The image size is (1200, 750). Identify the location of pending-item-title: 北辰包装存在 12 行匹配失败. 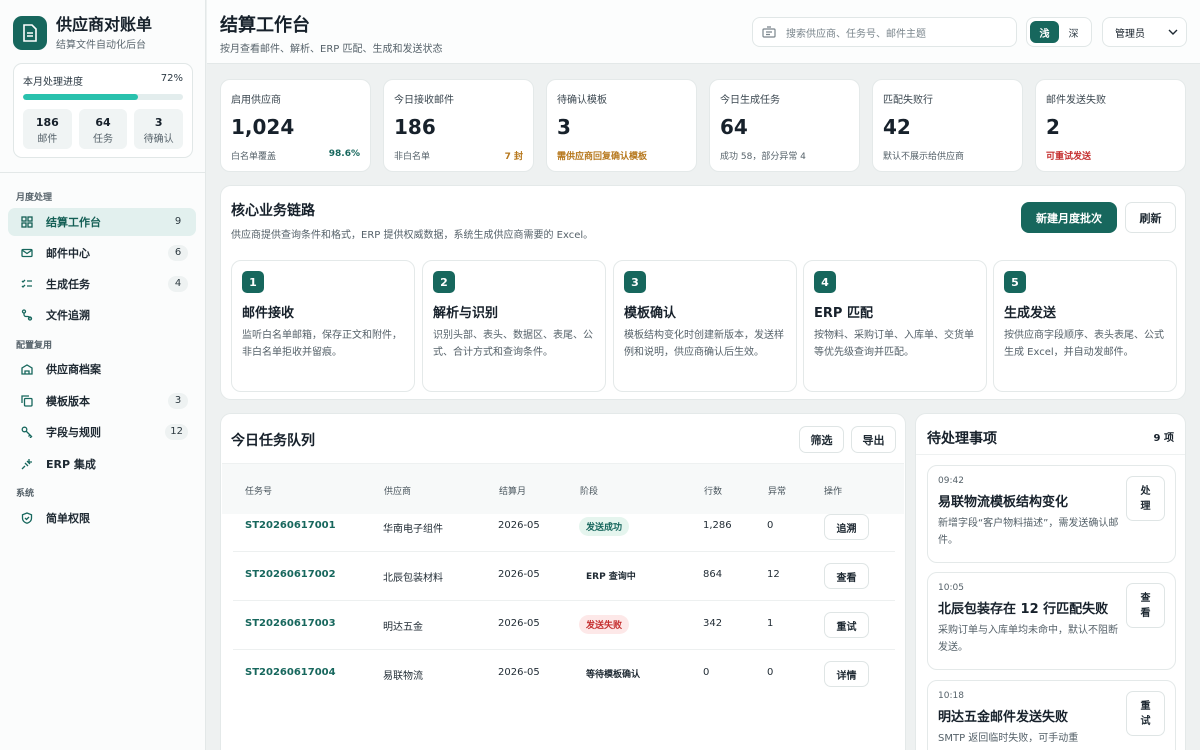
(1023, 609).